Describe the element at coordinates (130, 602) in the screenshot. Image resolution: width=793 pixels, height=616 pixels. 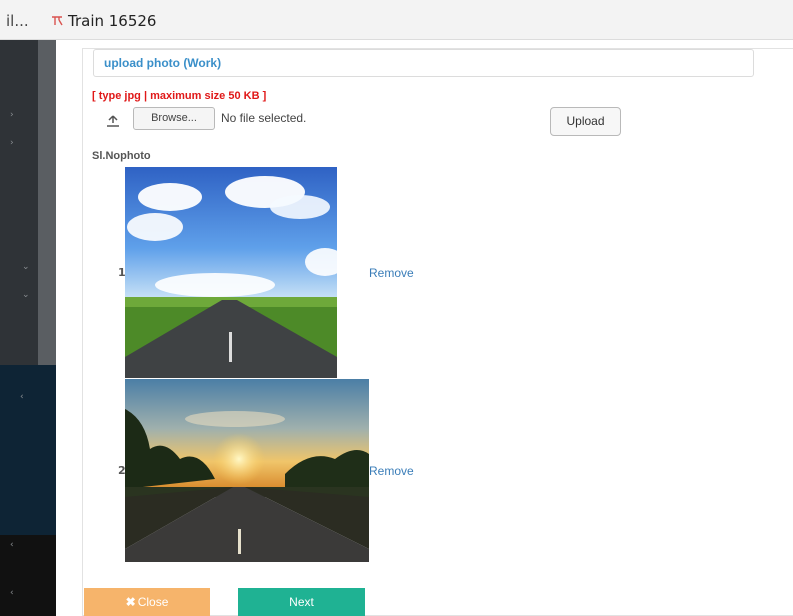
I see `close-icon: ✖` at that location.